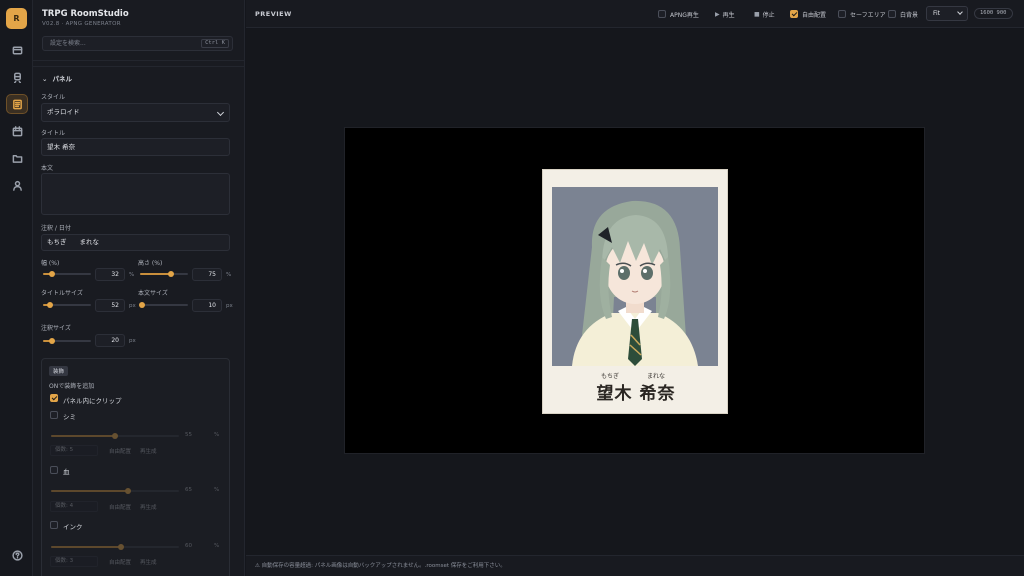  Describe the element at coordinates (862, 14) in the screenshot. I see `safe-area-toggle: セーフエリア` at that location.